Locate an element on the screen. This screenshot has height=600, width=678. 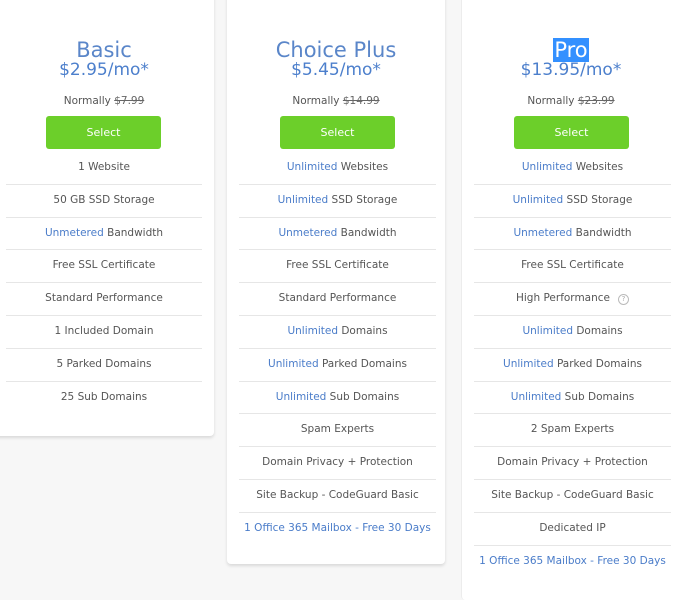
feature-text: 2 Spam Experts is located at coordinates (572, 429).